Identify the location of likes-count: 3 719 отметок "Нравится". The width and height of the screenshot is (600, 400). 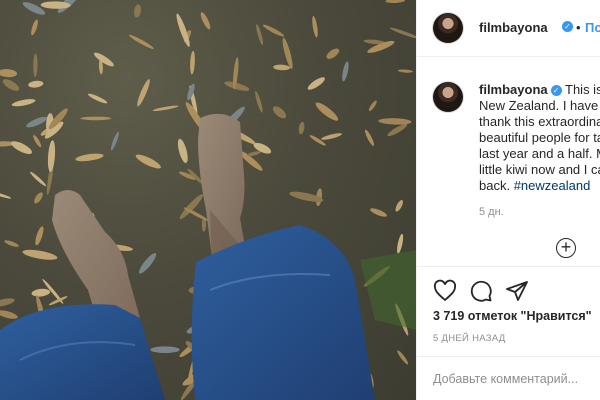
(512, 316).